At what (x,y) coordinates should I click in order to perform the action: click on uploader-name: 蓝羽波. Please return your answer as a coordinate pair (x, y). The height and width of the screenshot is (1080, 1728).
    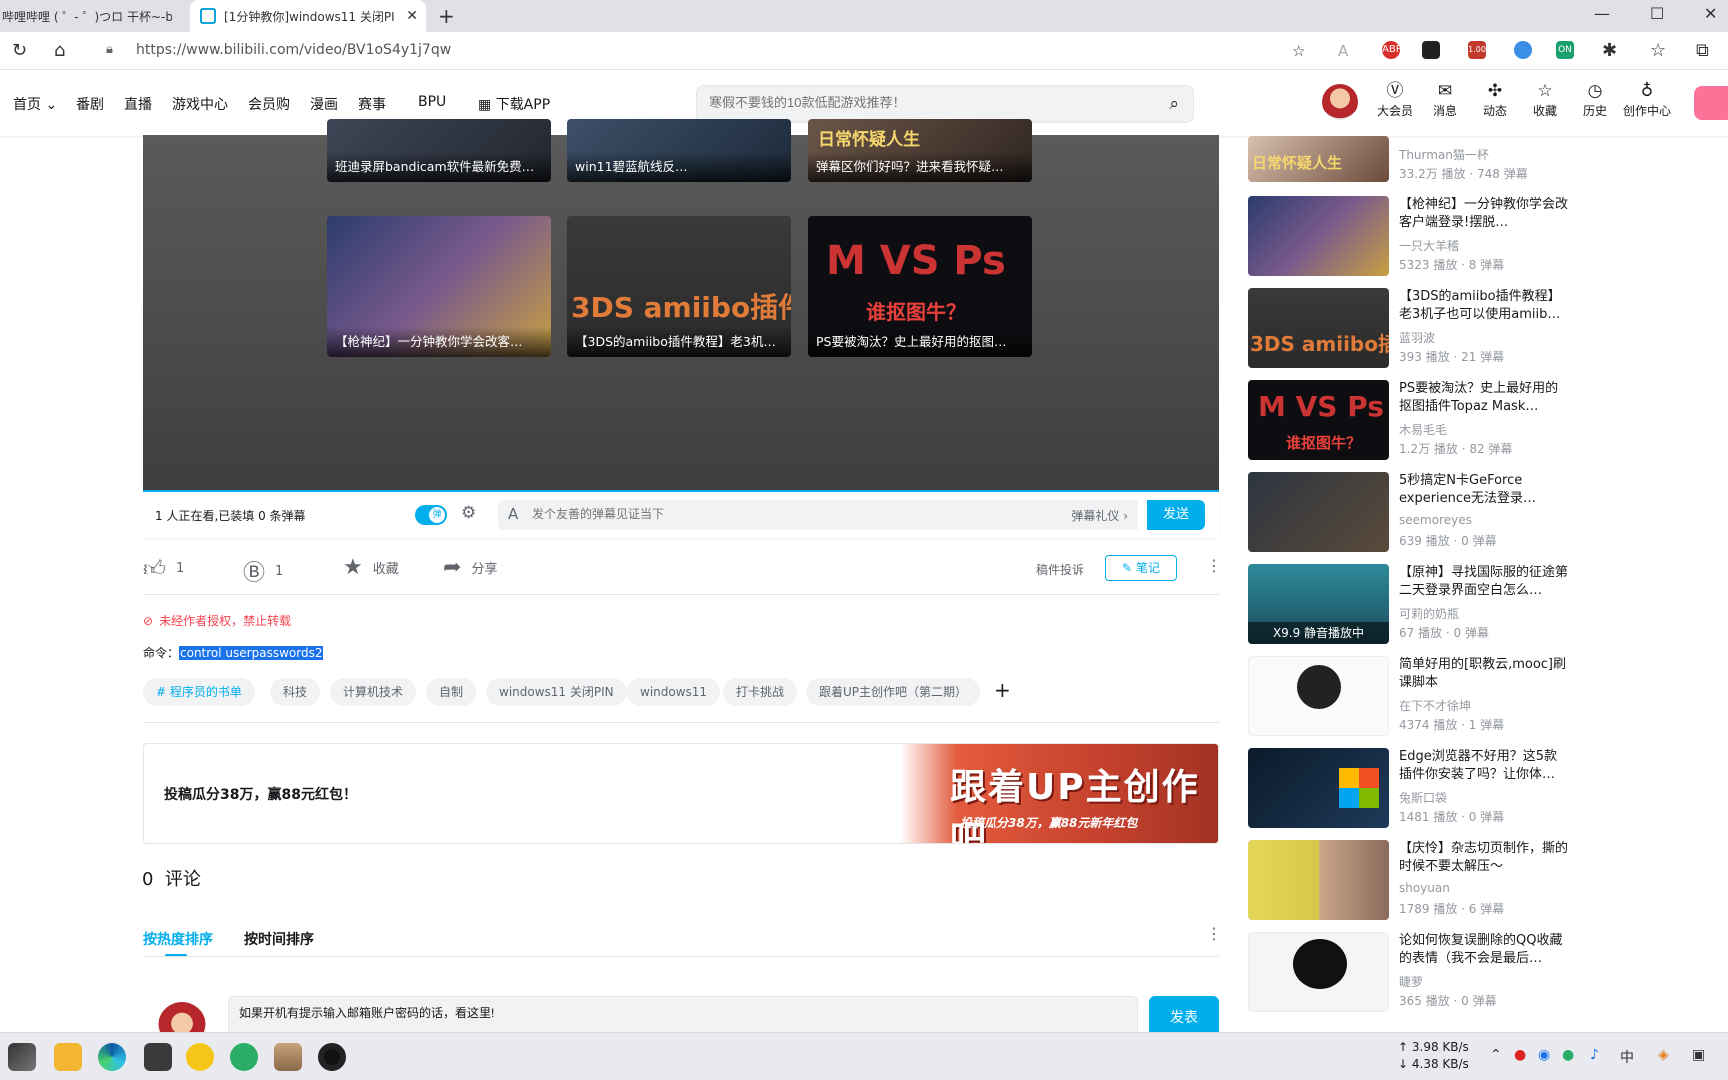
    Looking at the image, I should click on (1417, 337).